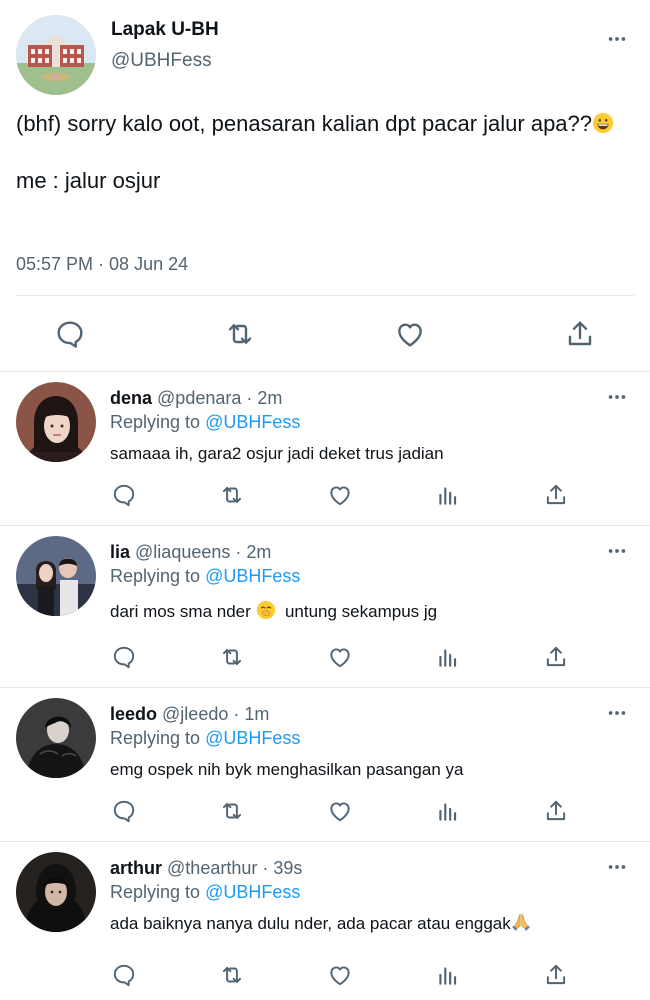 This screenshot has height=1000, width=650. Describe the element at coordinates (215, 714) in the screenshot. I see `reply-meta: @jleedo · 1m` at that location.